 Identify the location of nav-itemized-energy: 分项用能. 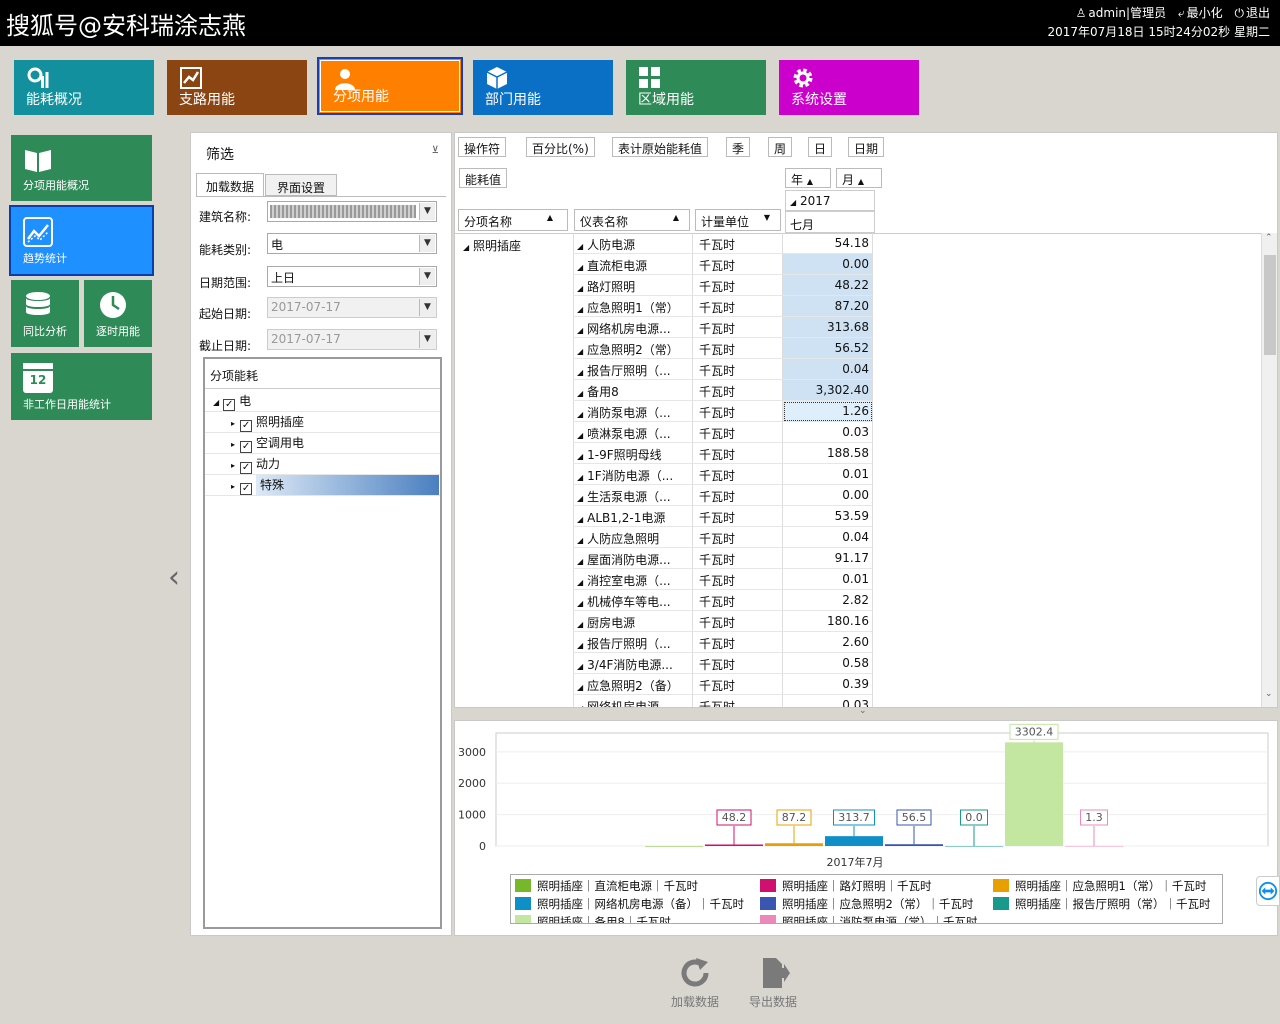
(390, 86).